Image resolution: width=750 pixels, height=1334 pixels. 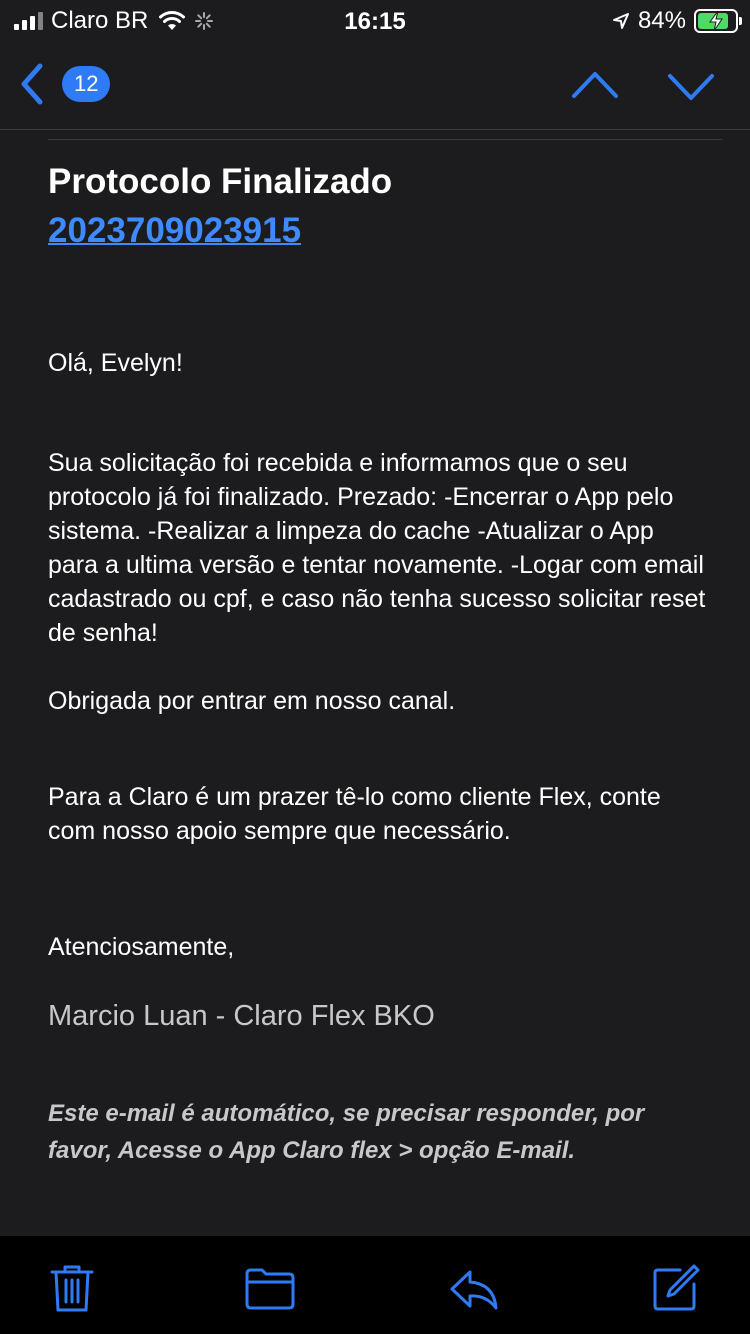 What do you see at coordinates (375, 86) in the screenshot?
I see `mail-navigation-bar: 12` at bounding box center [375, 86].